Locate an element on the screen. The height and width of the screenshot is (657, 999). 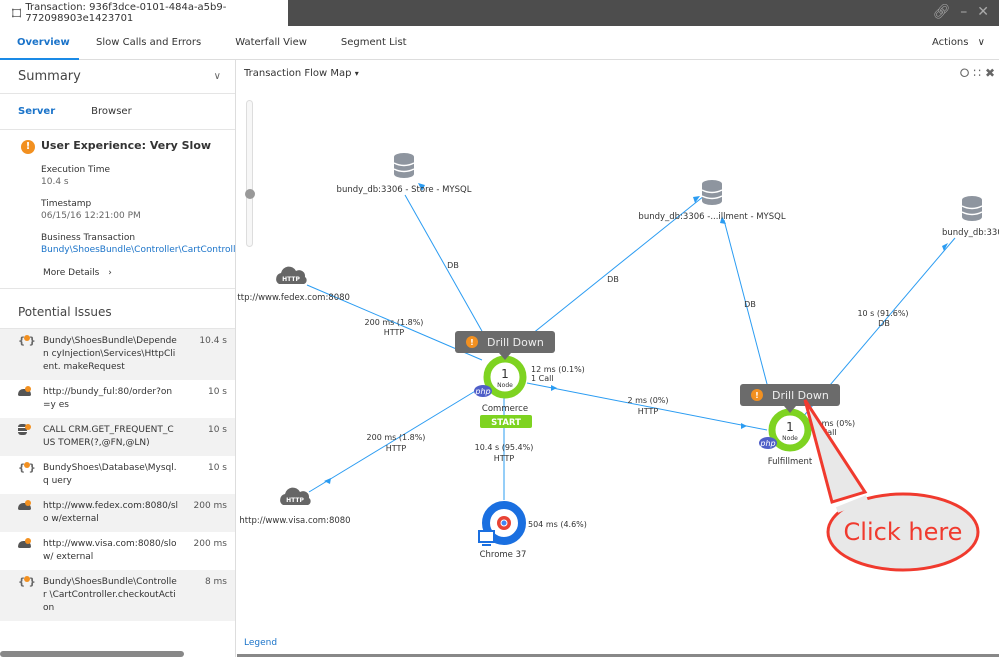
summary-subtabs: Server Browser is located at coordinates (117, 112).